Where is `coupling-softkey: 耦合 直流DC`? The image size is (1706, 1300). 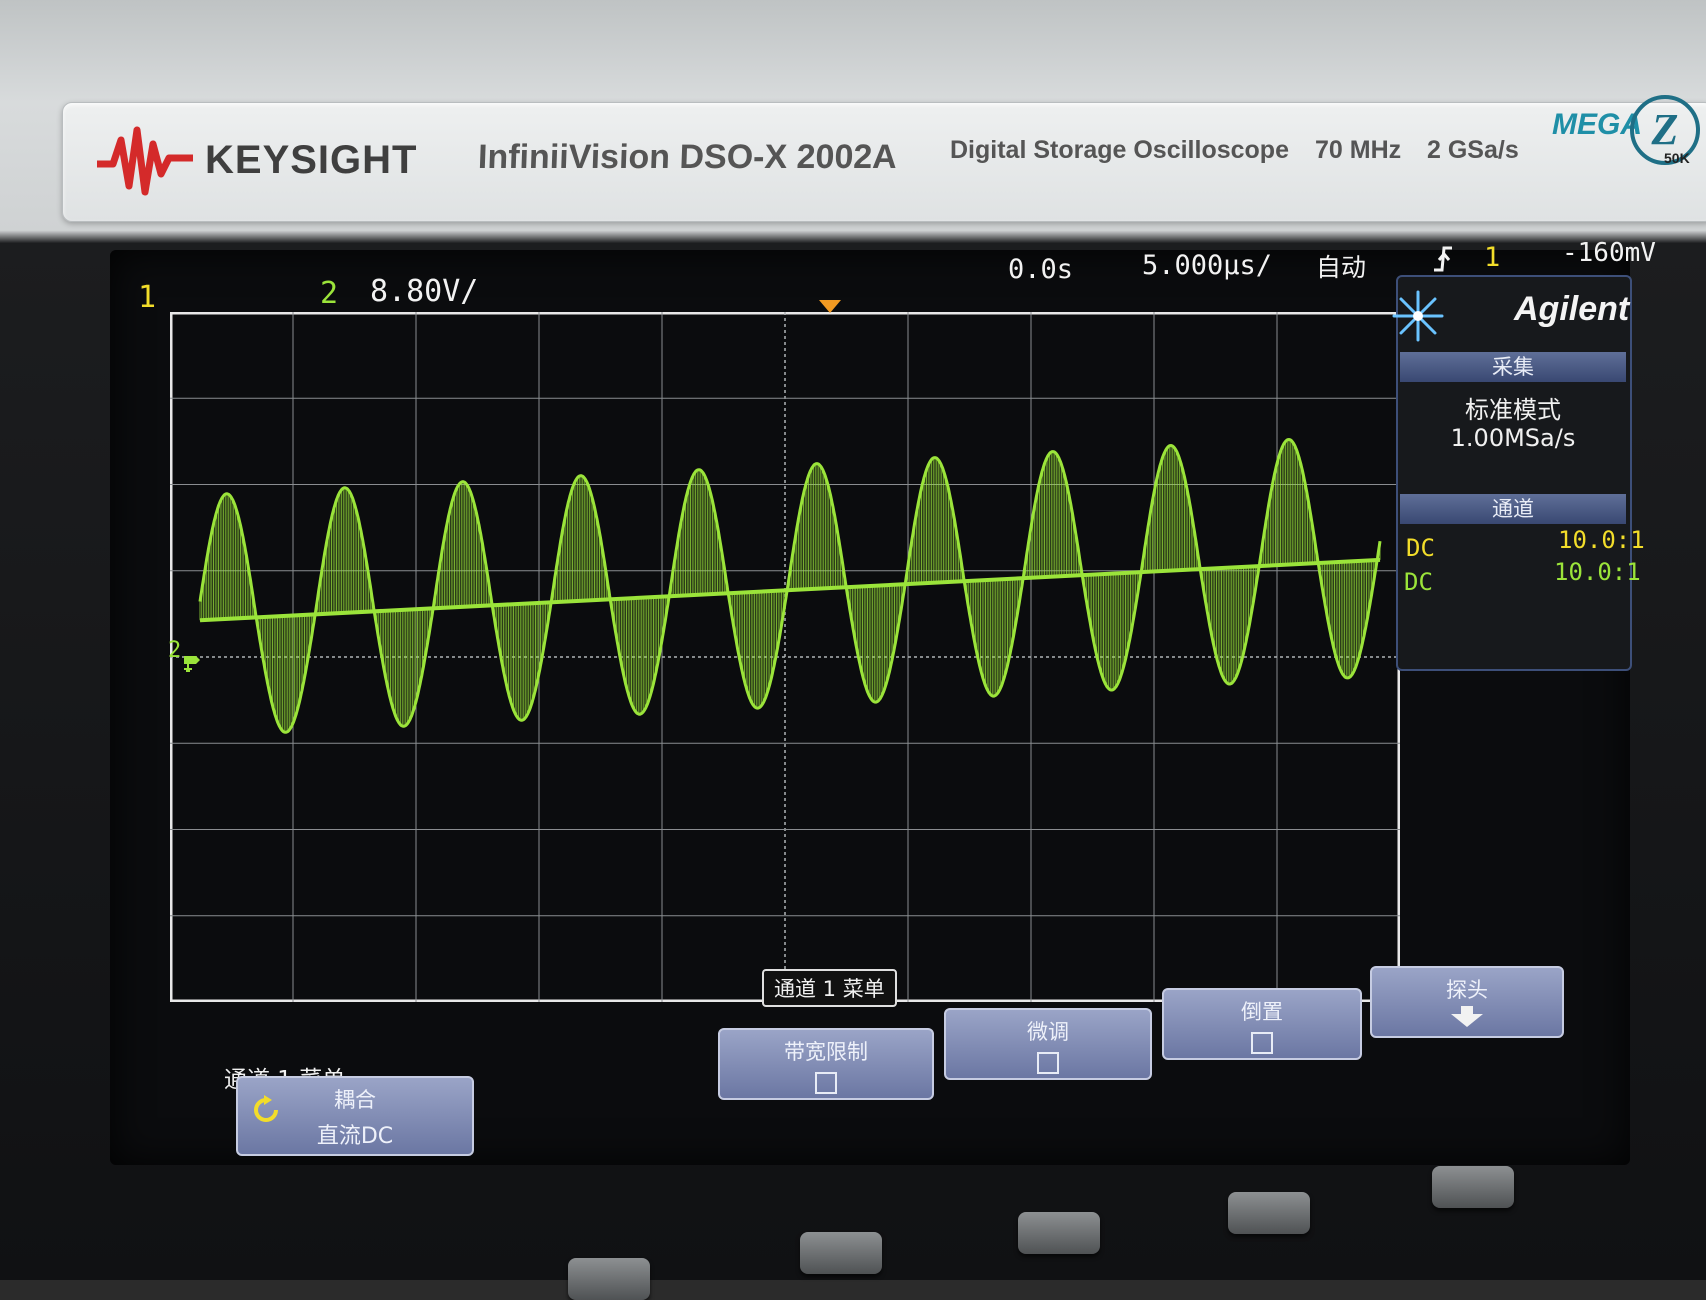 coupling-softkey: 耦合 直流DC is located at coordinates (355, 1116).